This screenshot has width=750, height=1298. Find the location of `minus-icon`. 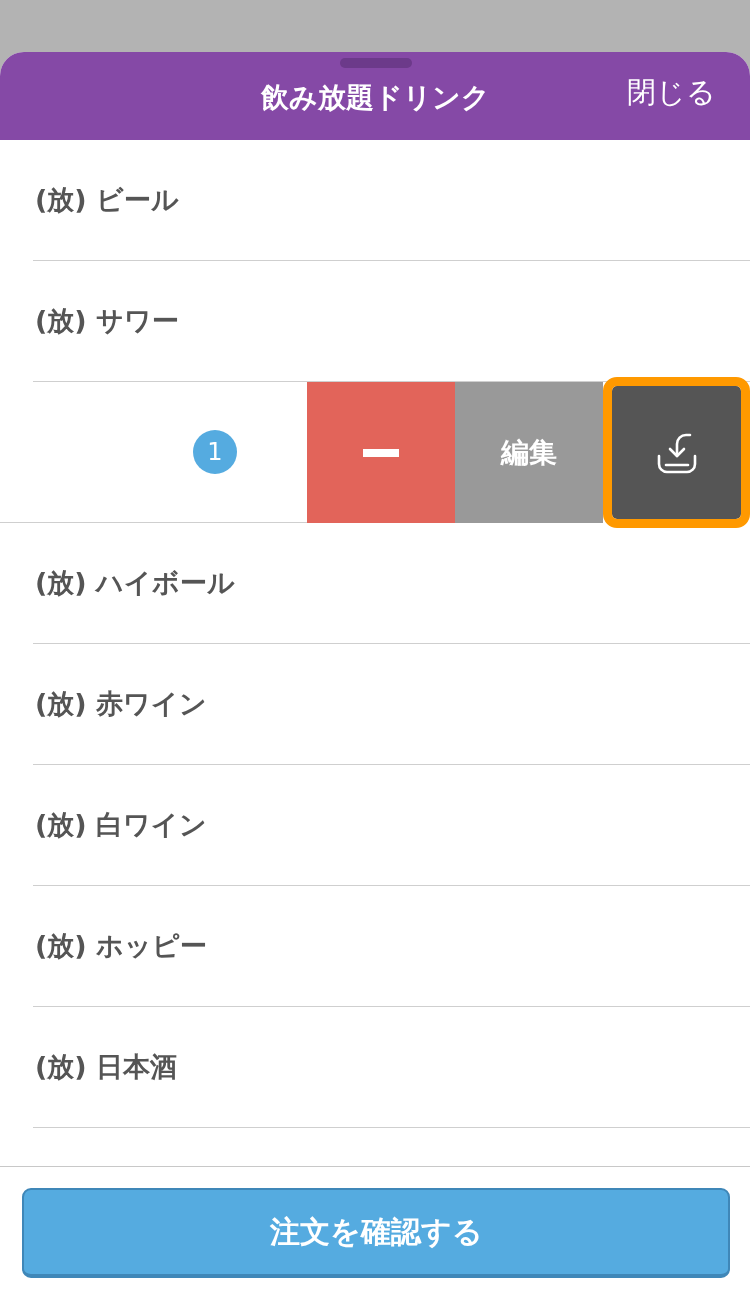

minus-icon is located at coordinates (381, 452).